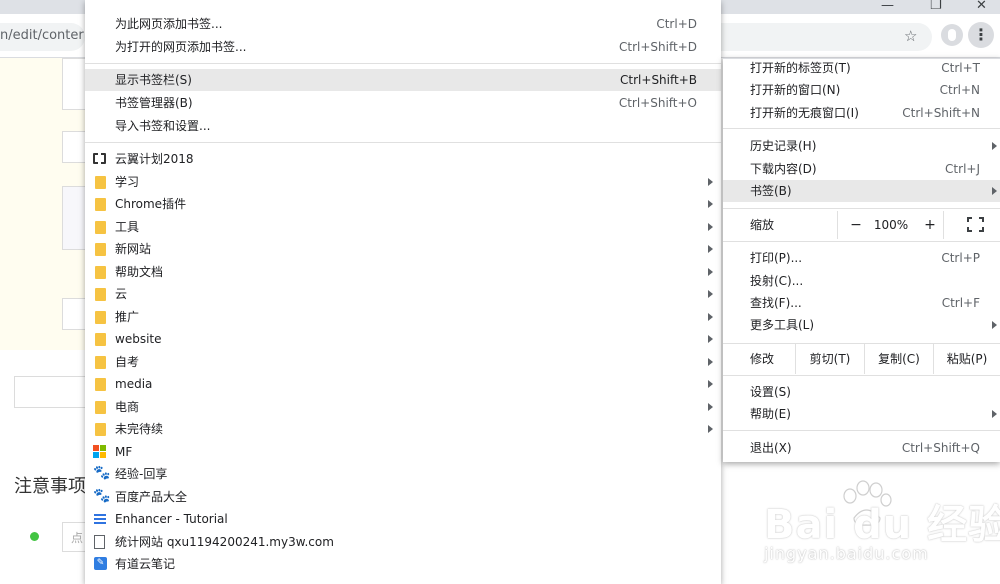 The width and height of the screenshot is (1000, 584). What do you see at coordinates (403, 384) in the screenshot?
I see `bookmark-folder-item: media` at bounding box center [403, 384].